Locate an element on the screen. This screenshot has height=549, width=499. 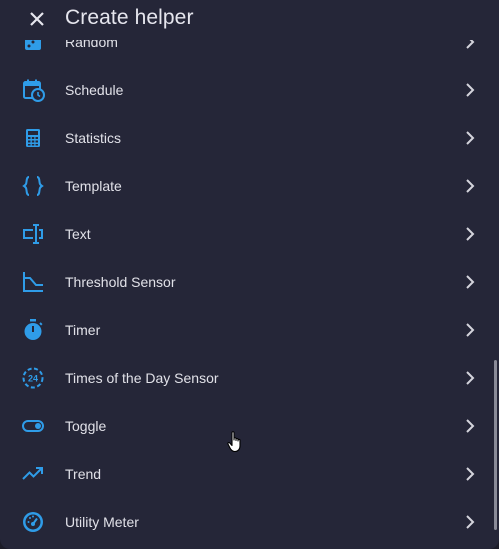
list-item-template: Template is located at coordinates (246, 186).